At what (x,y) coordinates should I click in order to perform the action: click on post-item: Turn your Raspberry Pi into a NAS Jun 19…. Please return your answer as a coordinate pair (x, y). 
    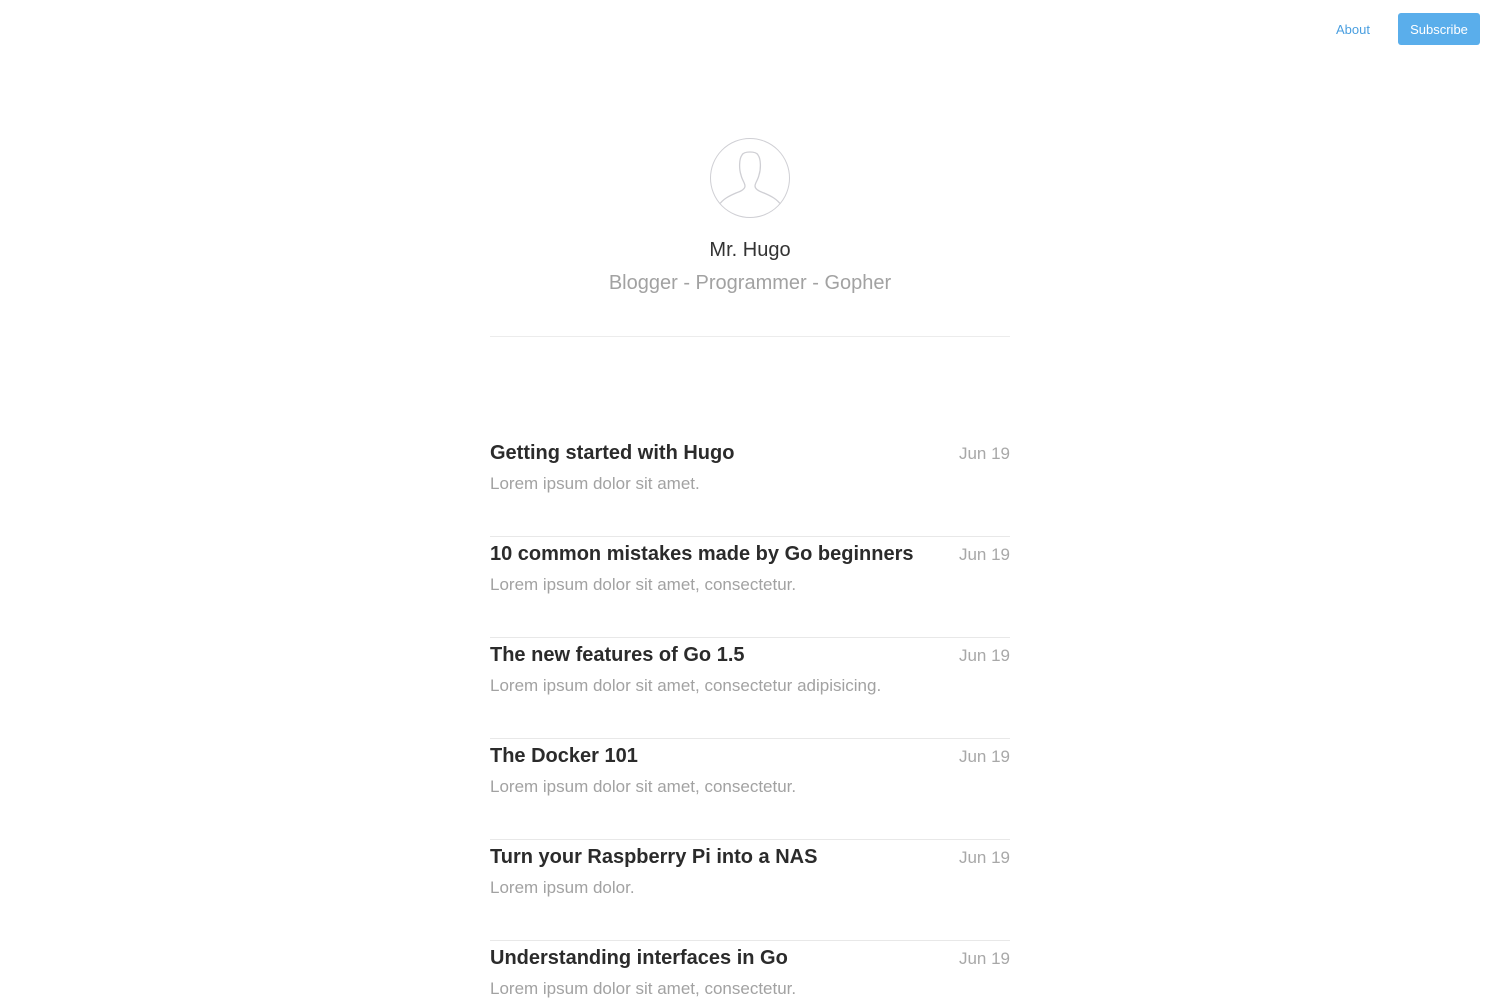
    Looking at the image, I should click on (750, 891).